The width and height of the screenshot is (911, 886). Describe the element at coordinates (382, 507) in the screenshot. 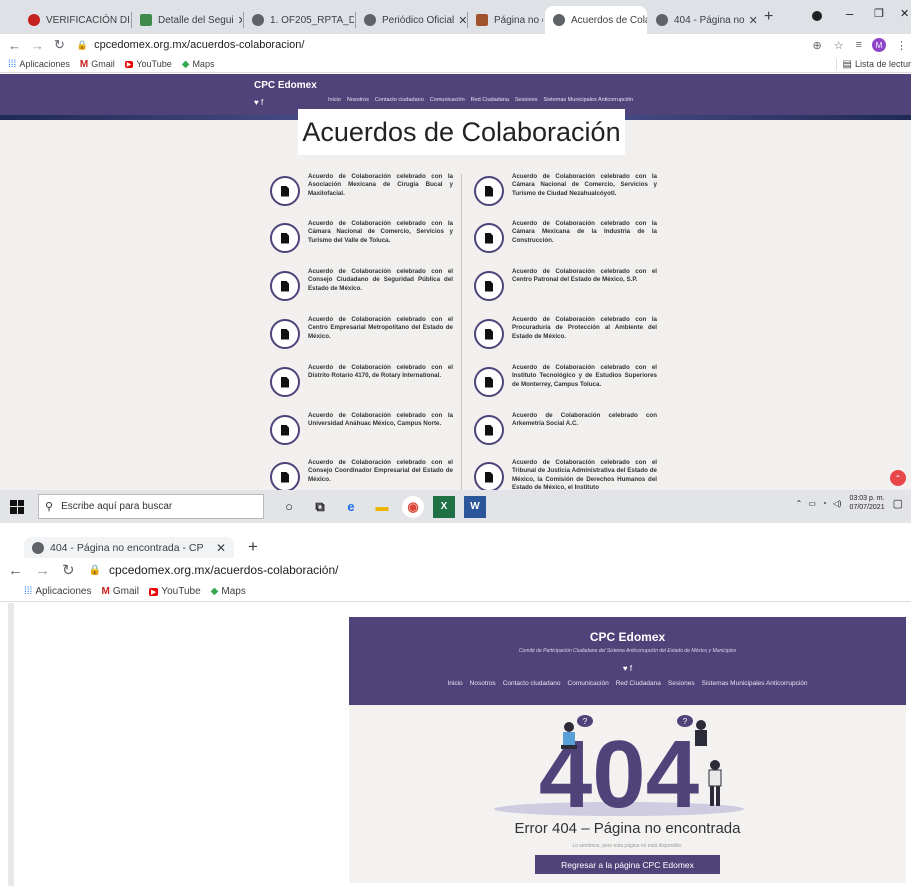

I see `file-explorer-icon: ▬` at that location.